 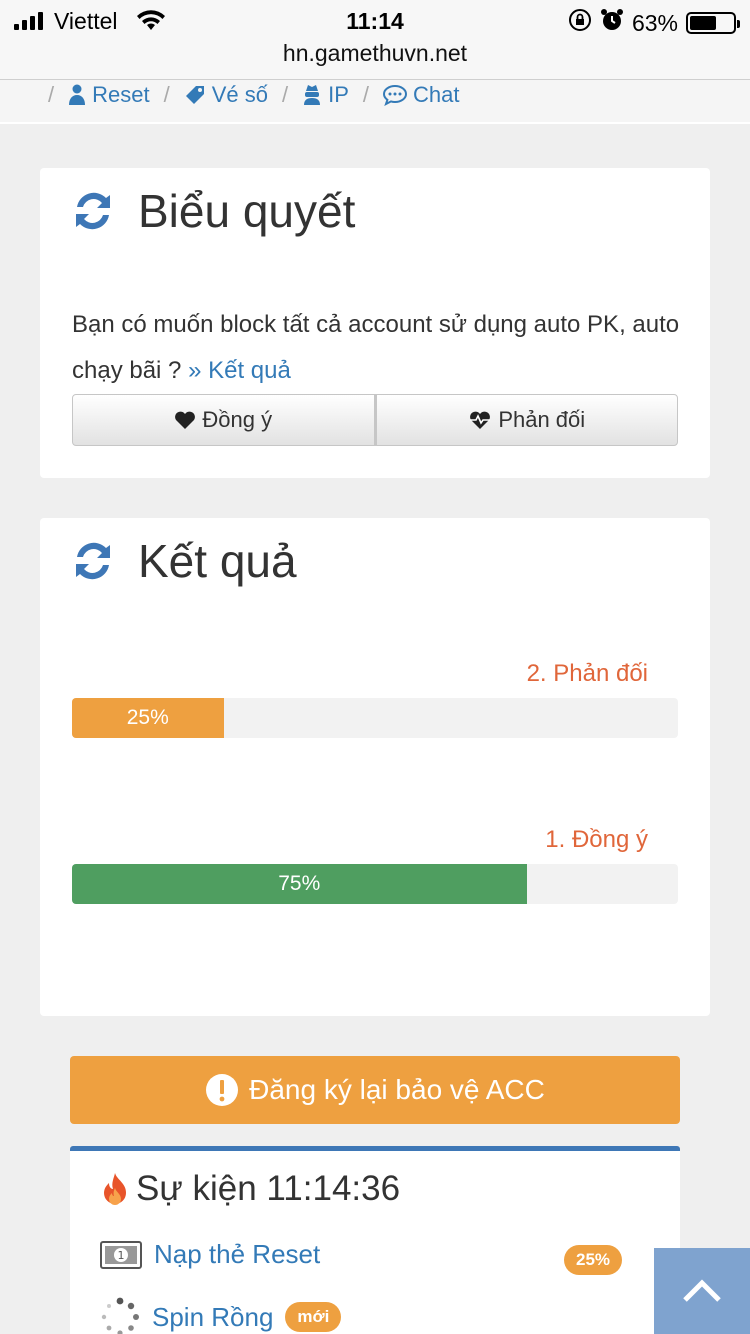 I want to click on battery-percent: 63%, so click(x=654, y=22).